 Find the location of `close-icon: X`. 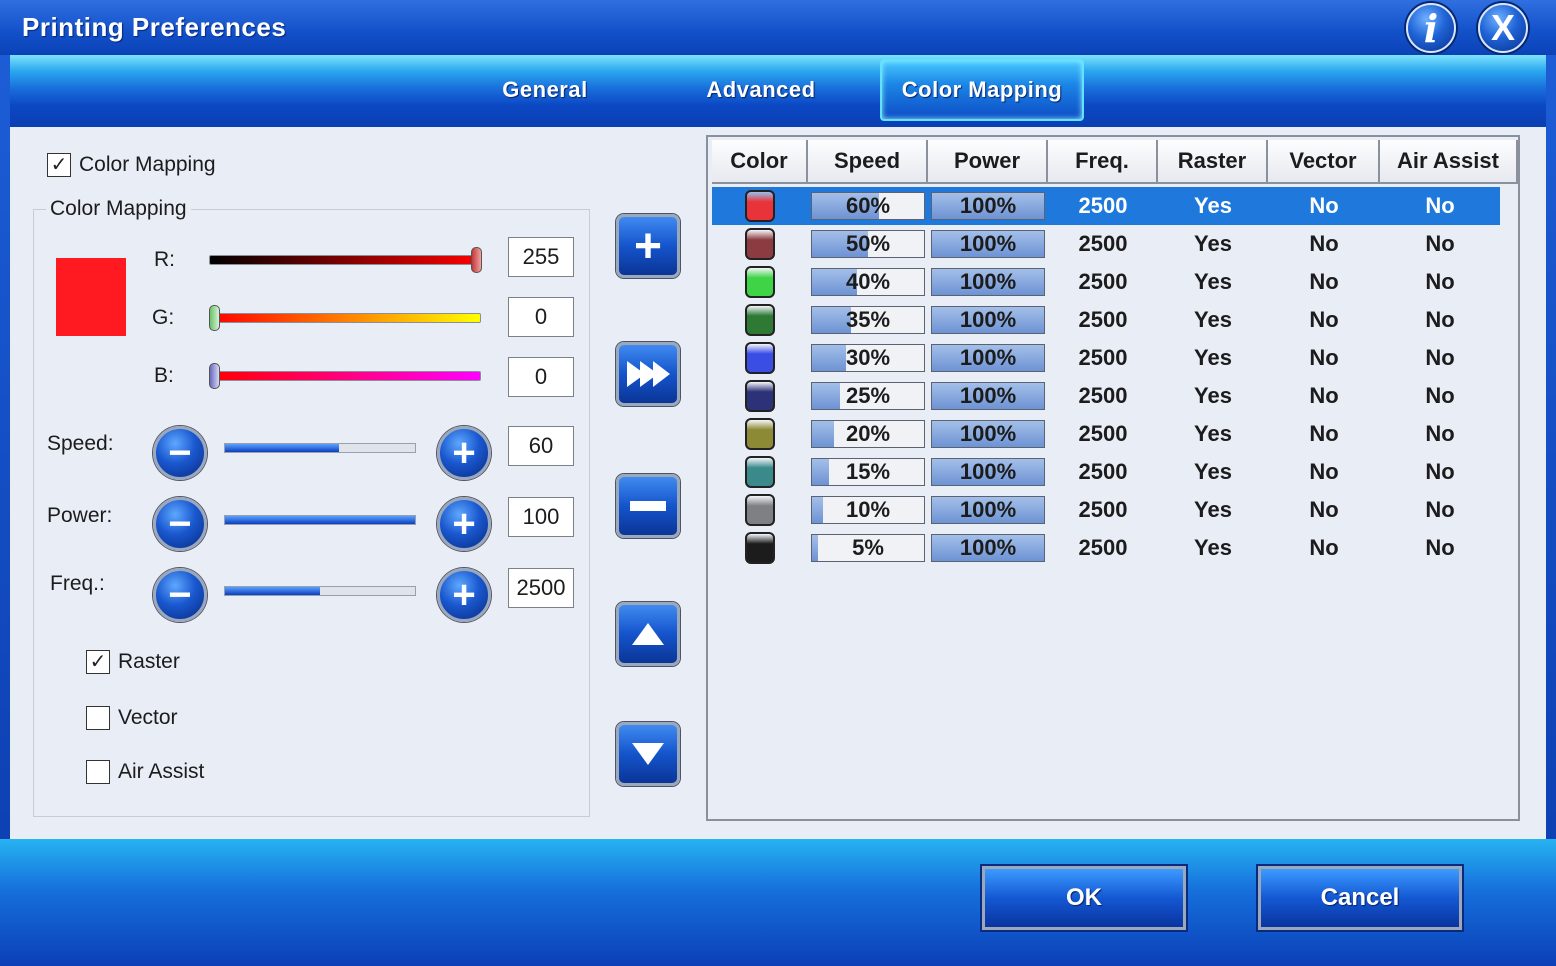

close-icon: X is located at coordinates (1502, 27).